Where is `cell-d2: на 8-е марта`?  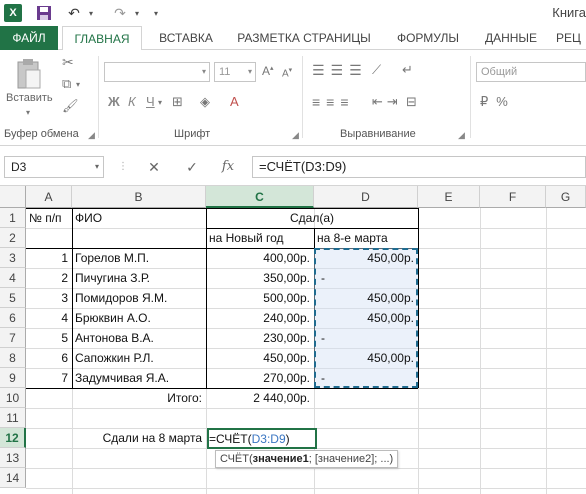
cell-d2: на 8-е марта is located at coordinates (366, 238).